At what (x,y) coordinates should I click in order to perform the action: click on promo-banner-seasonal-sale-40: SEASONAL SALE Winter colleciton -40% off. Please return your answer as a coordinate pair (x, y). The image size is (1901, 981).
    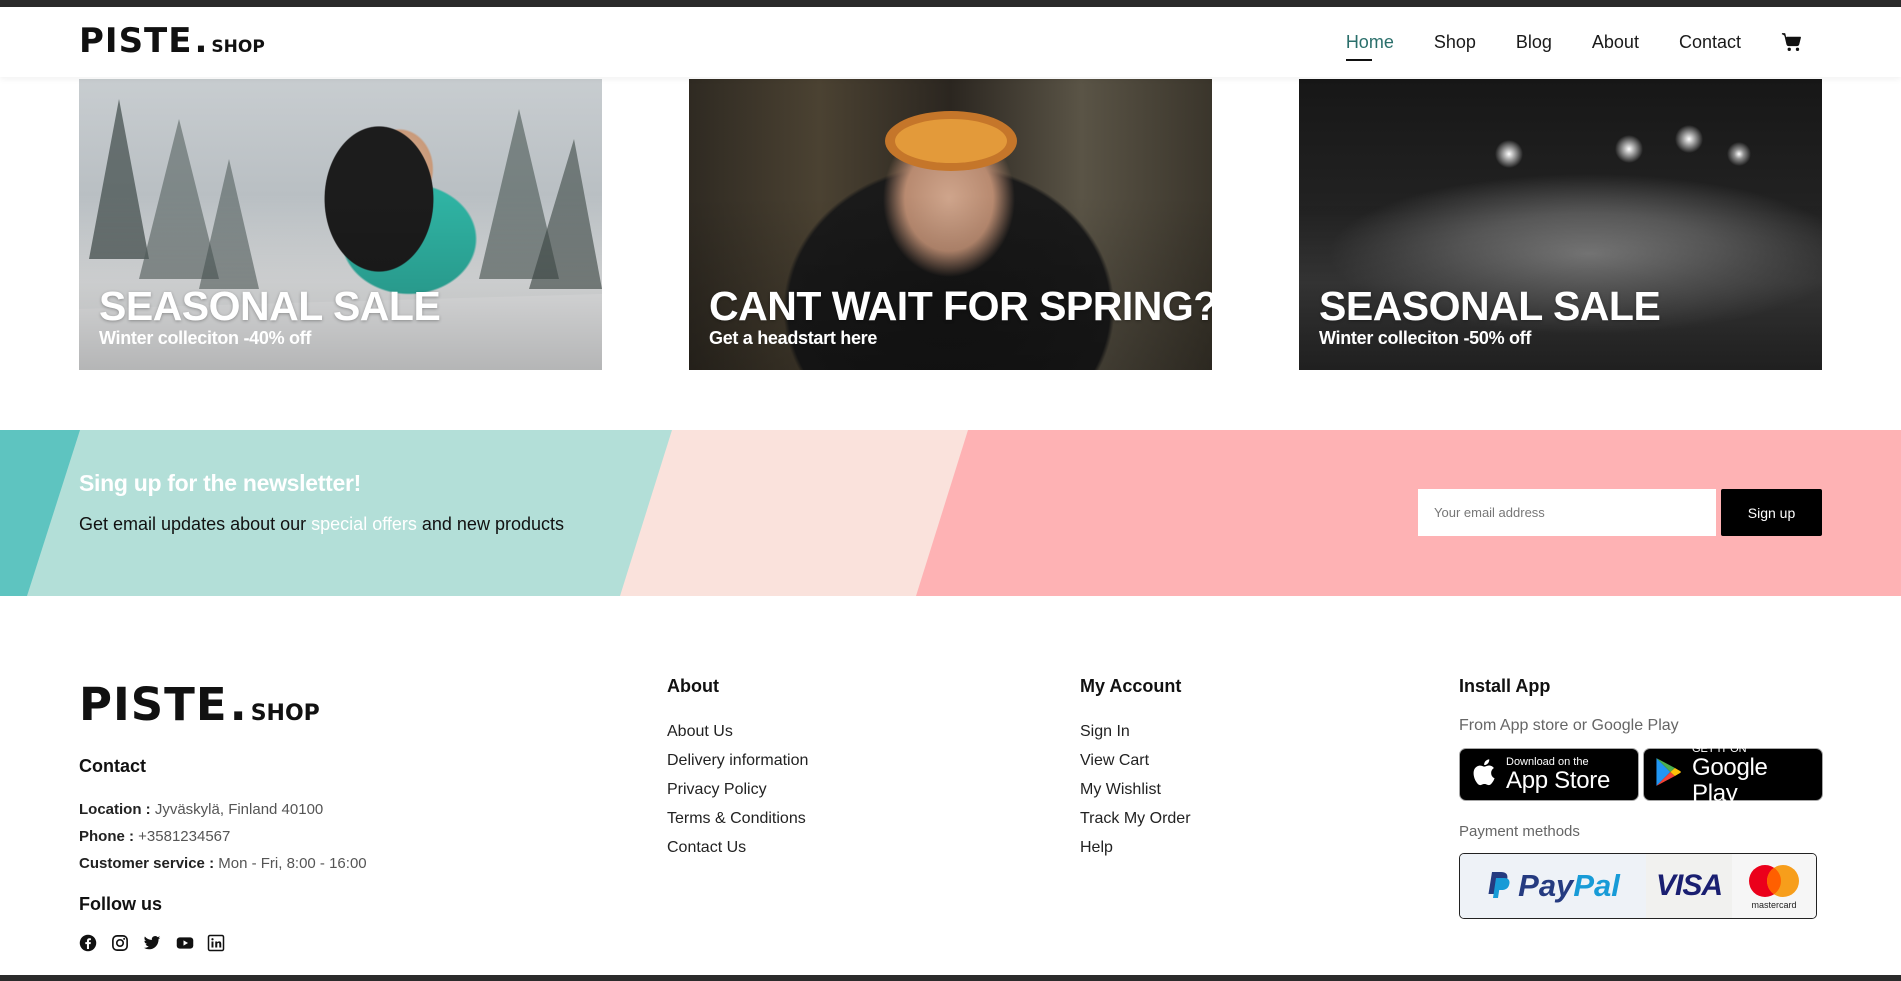
    Looking at the image, I should click on (340, 224).